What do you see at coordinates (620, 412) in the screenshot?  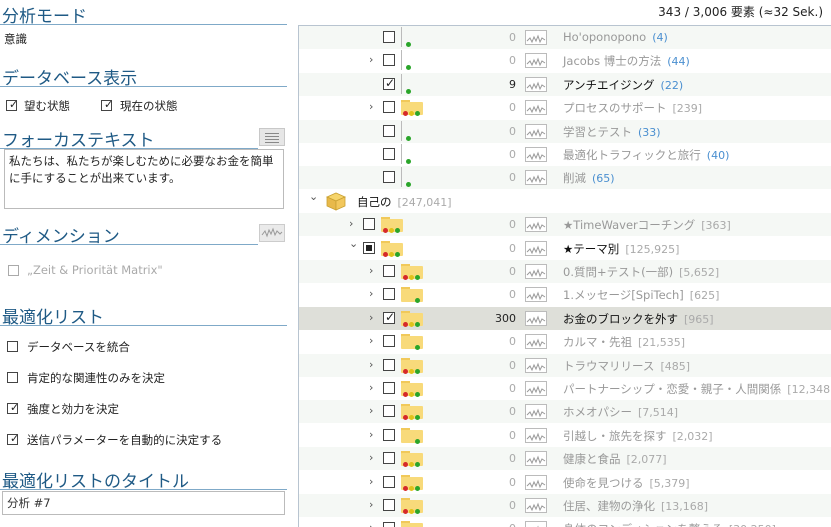 I see `tree-item-label: ホメオパシー [7,514]` at bounding box center [620, 412].